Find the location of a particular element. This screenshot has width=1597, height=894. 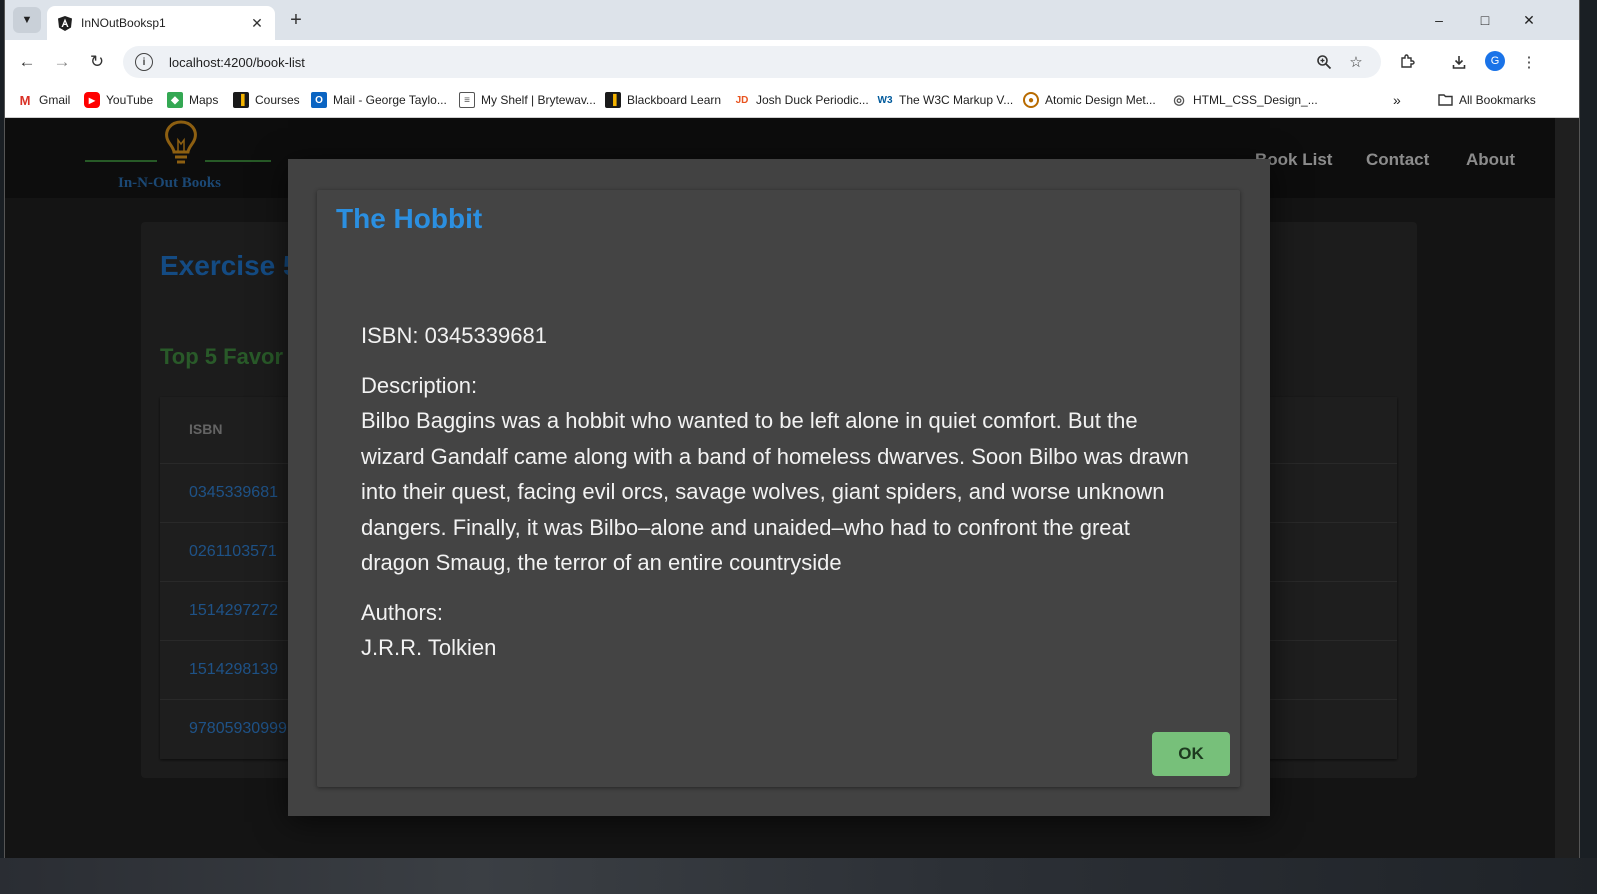

url-text: localhost:4200/book-list is located at coordinates (237, 62).